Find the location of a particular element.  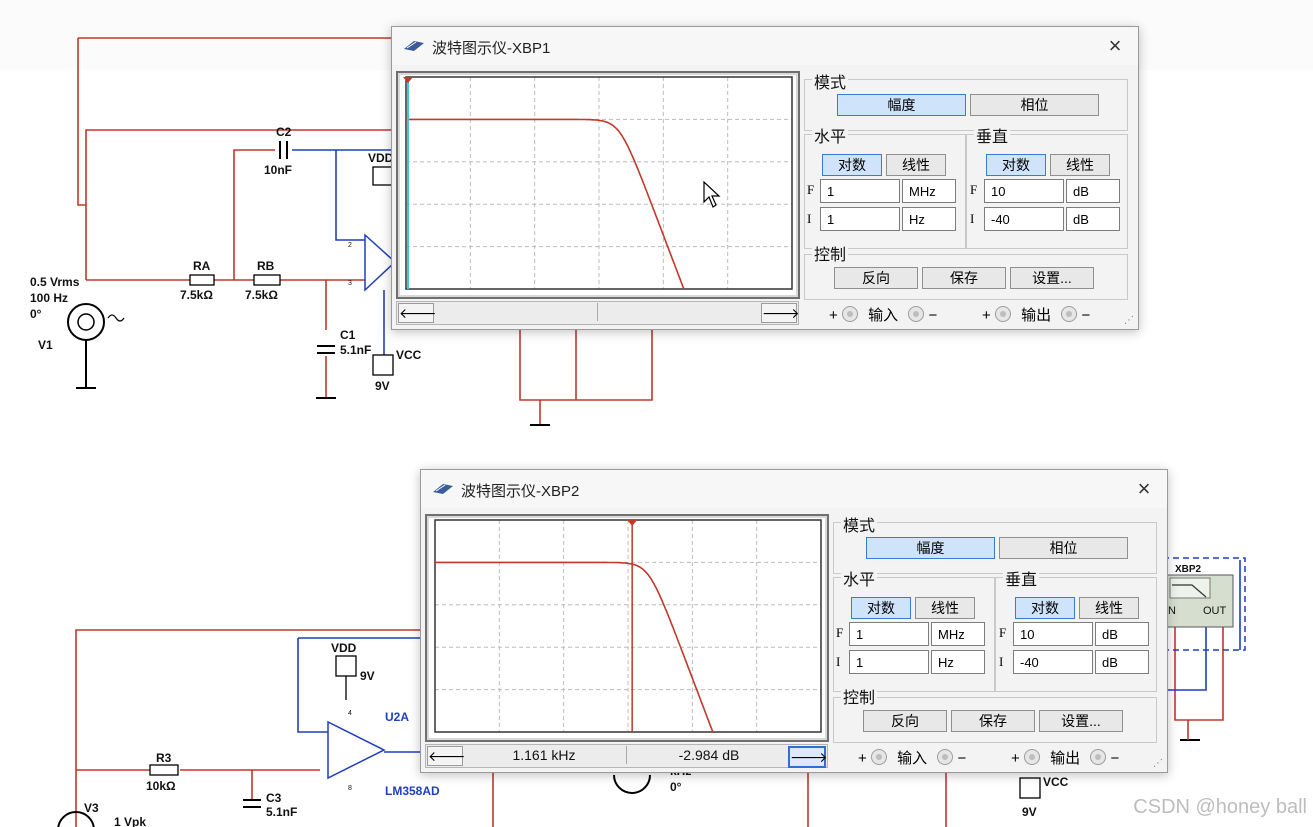

lm358-label: LM358AD is located at coordinates (412, 791).